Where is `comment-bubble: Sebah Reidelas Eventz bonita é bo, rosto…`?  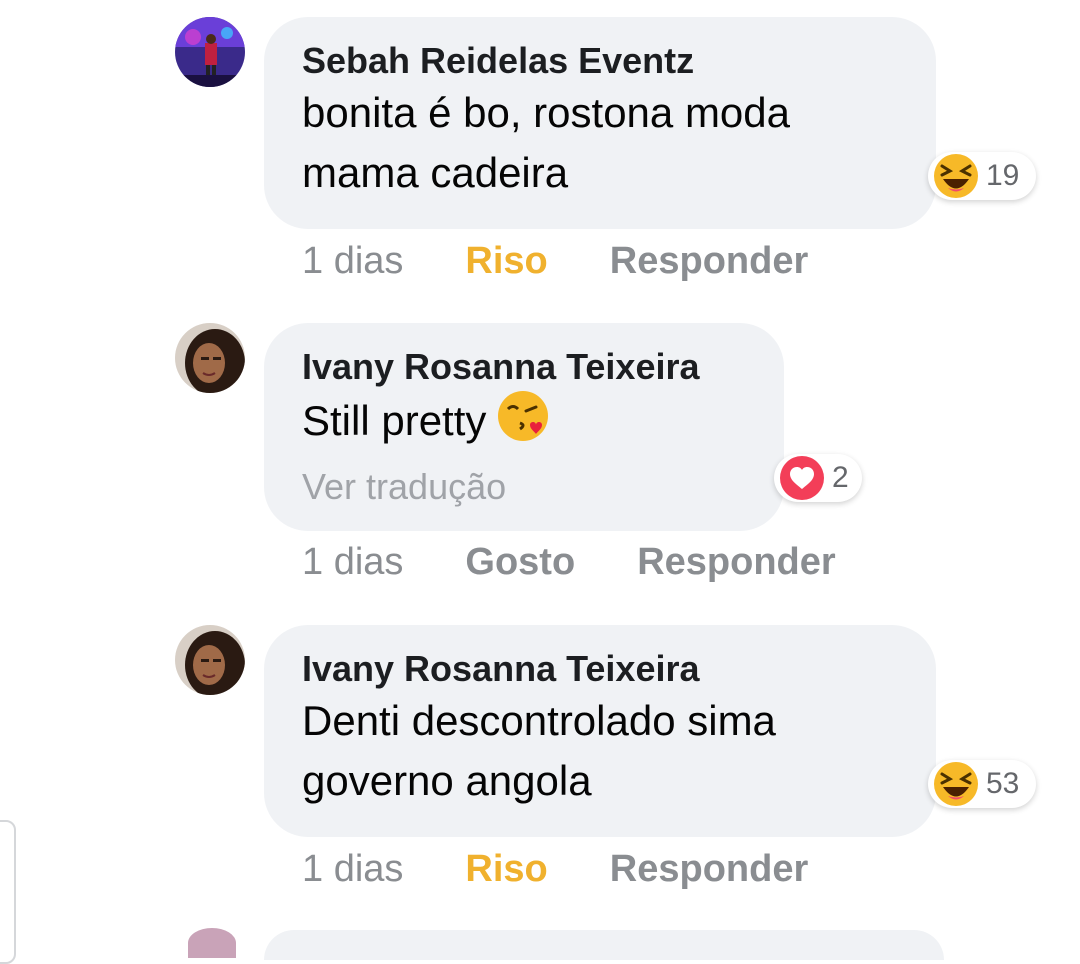
comment-bubble: Sebah Reidelas Eventz bonita é bo, rosto… is located at coordinates (600, 123).